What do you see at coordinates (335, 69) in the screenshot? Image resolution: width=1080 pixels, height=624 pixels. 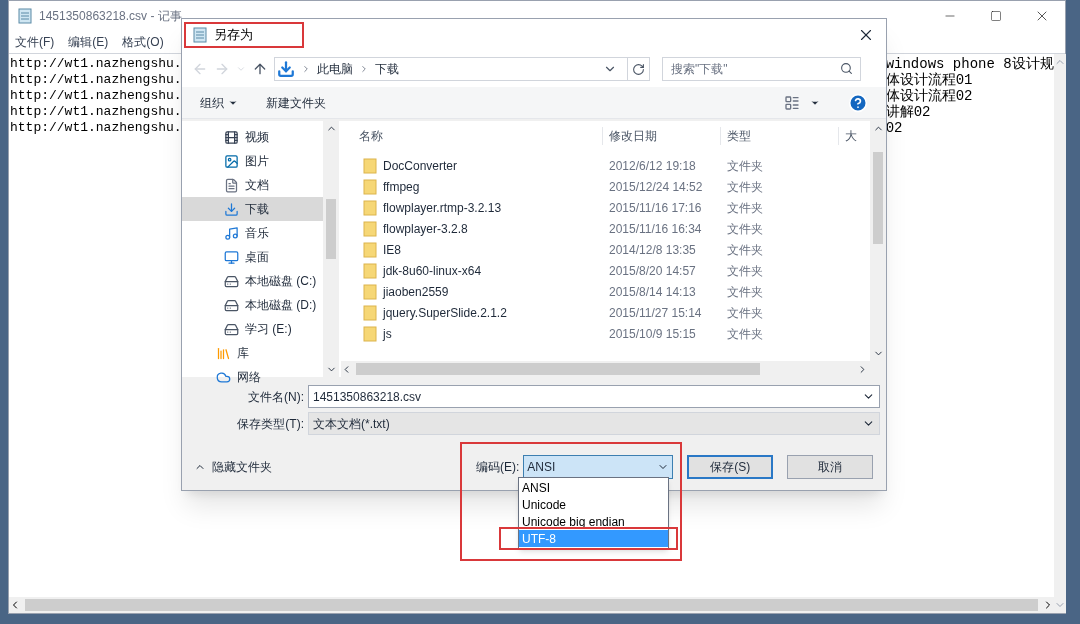 I see `breadcrumb-item: 此电脑` at bounding box center [335, 69].